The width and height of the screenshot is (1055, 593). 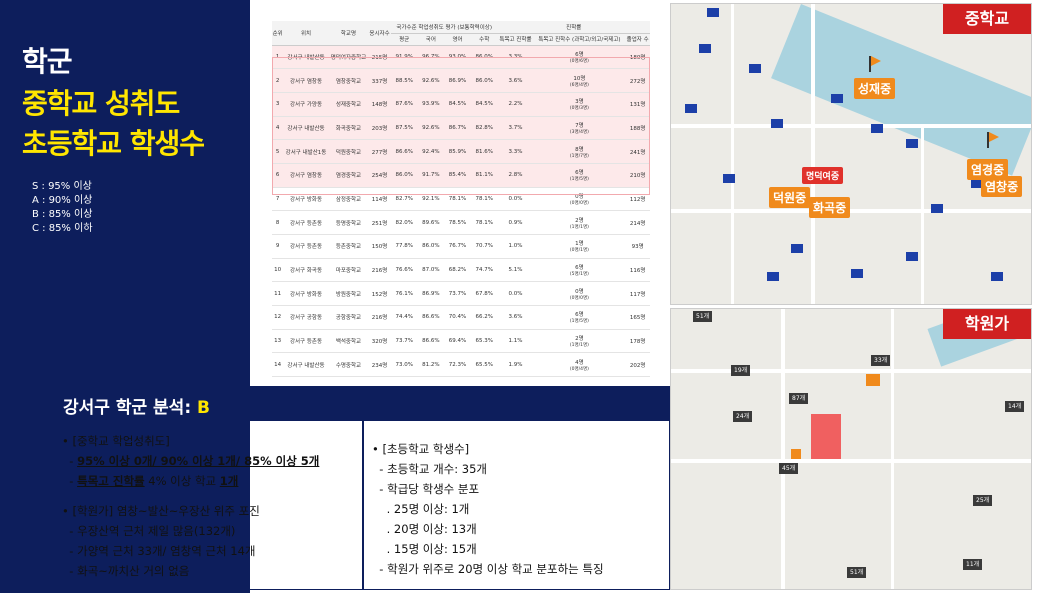 I want to click on cell-breakdown: (1명/5명), so click(x=579, y=180).